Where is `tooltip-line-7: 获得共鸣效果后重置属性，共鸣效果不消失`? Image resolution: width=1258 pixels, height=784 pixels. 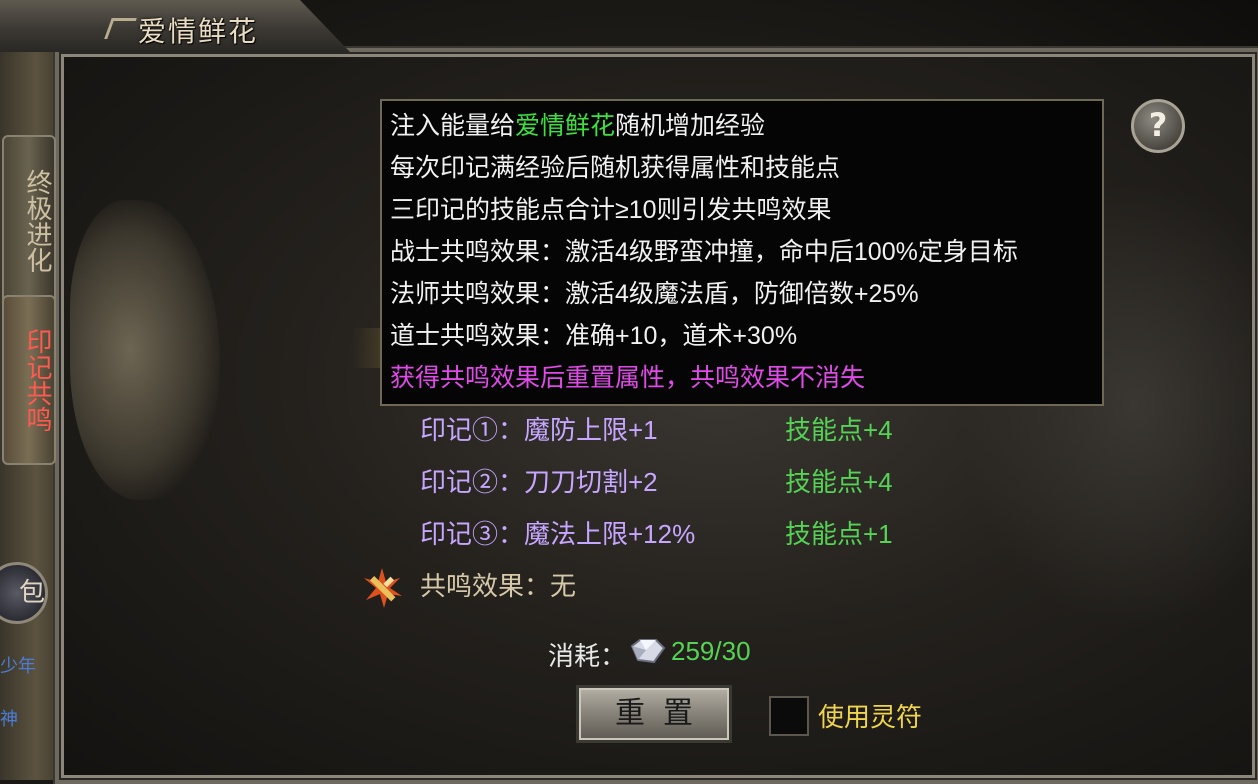
tooltip-line-7: 获得共鸣效果后重置属性，共鸣效果不消失 is located at coordinates (628, 378).